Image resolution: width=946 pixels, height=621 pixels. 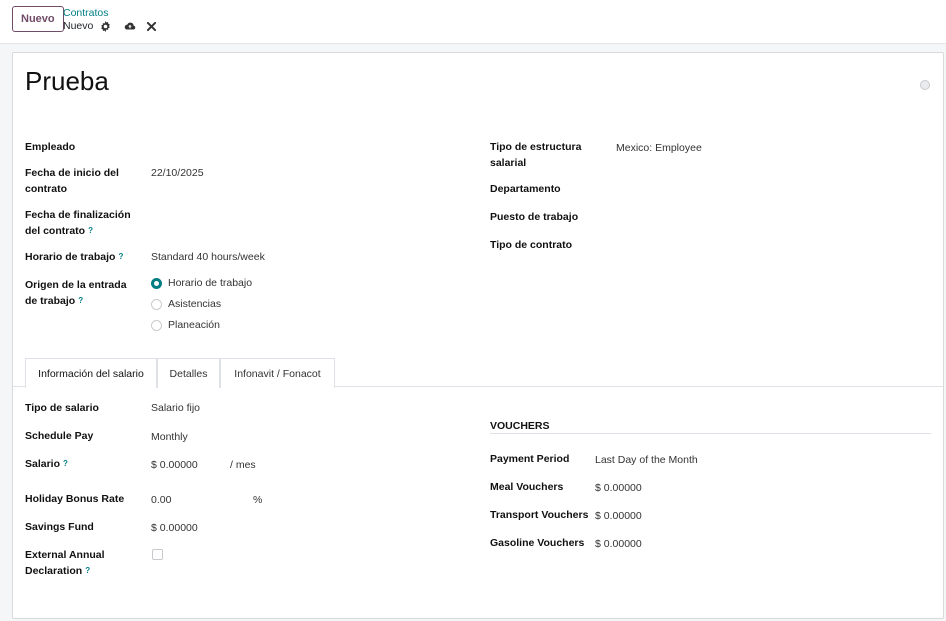 I want to click on transport-vouchers-label: Transport Vouchers, so click(x=539, y=515).